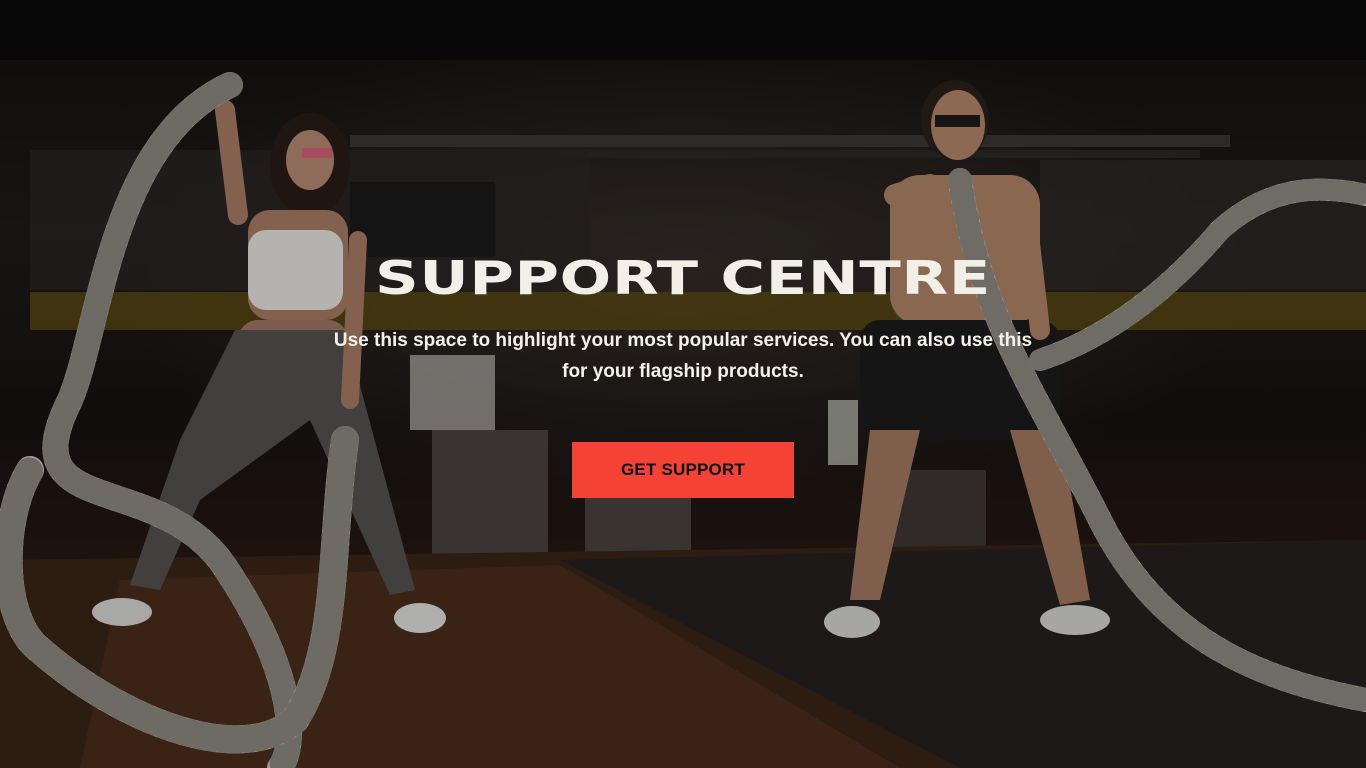  Describe the element at coordinates (683, 470) in the screenshot. I see `get-support-button: GET SUPPORT` at that location.